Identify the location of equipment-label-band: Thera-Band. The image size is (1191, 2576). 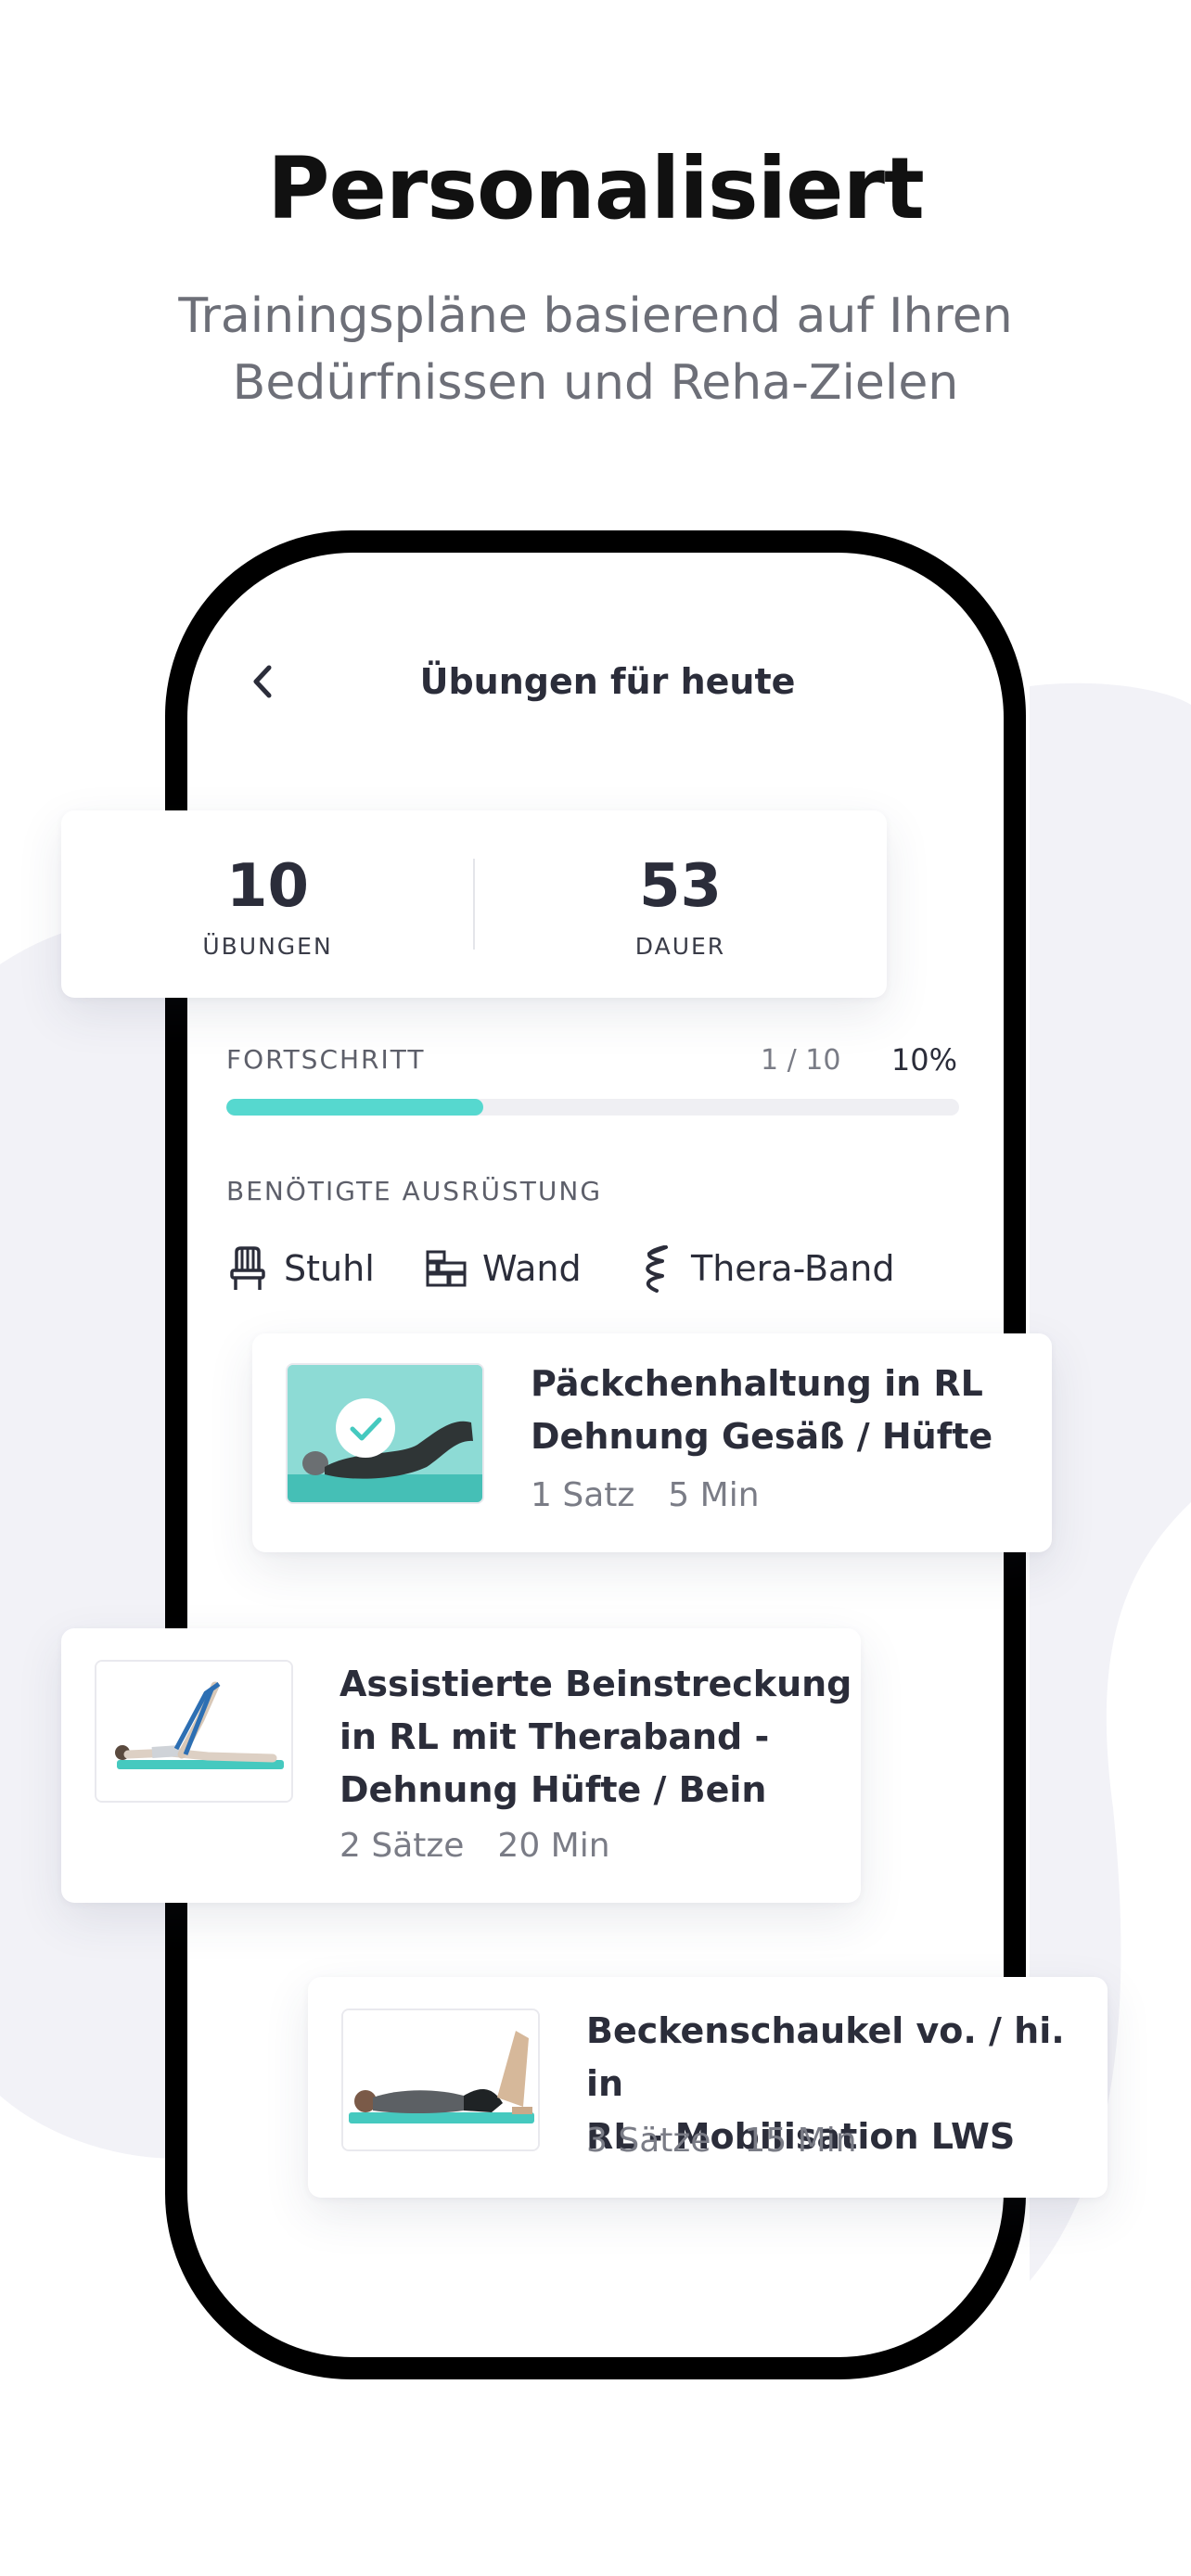
(793, 1269).